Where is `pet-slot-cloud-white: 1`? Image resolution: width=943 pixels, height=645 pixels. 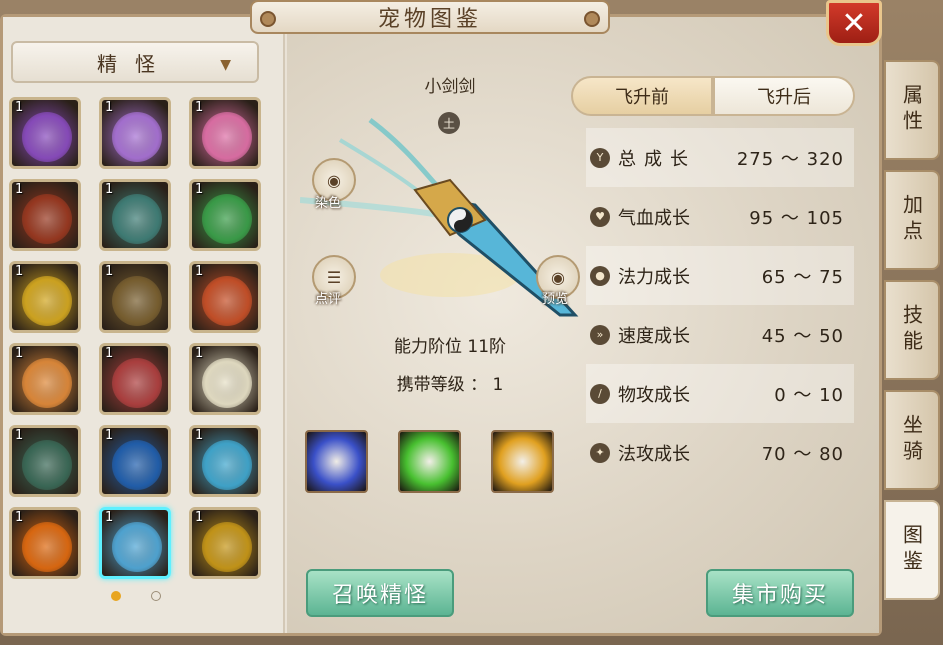
pet-slot-cloud-white: 1 is located at coordinates (225, 379).